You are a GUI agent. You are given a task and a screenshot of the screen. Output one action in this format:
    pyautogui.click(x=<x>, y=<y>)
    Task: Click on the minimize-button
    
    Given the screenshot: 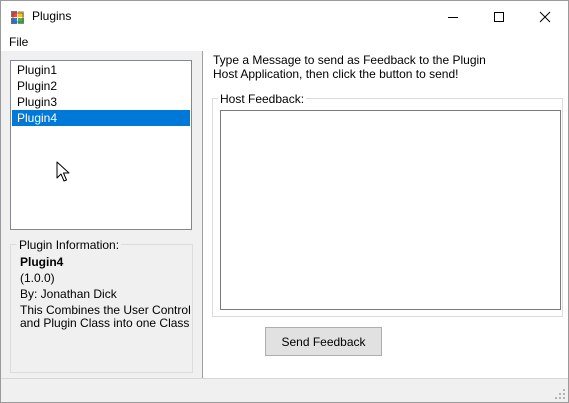 What is the action you would take?
    pyautogui.click(x=453, y=16)
    